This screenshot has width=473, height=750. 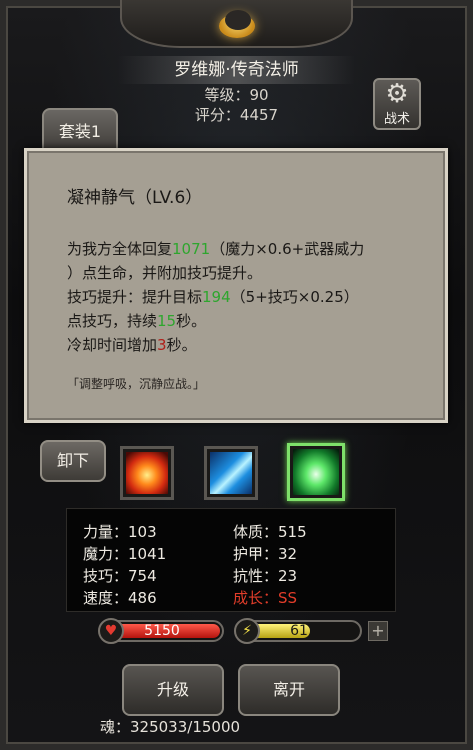 What do you see at coordinates (294, 297) in the screenshot?
I see `desc-text: （5+技巧×0.25）` at bounding box center [294, 297].